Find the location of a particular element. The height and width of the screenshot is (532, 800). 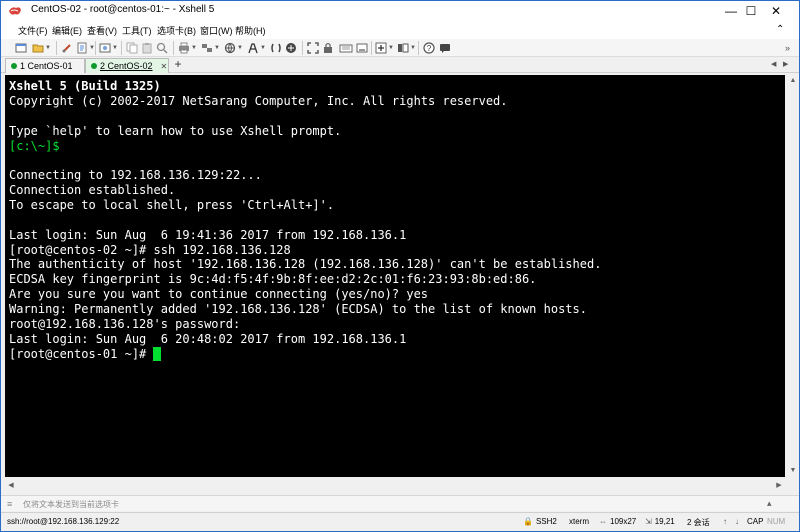

scroll-right-icon: ▶ is located at coordinates (779, 486).